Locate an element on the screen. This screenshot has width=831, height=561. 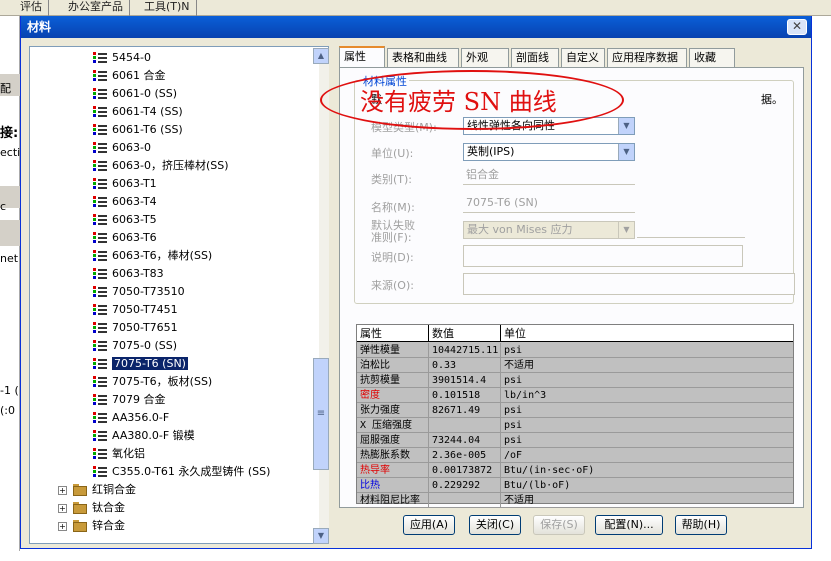
tree-folder: + 钛合金 is located at coordinates (91, 508).